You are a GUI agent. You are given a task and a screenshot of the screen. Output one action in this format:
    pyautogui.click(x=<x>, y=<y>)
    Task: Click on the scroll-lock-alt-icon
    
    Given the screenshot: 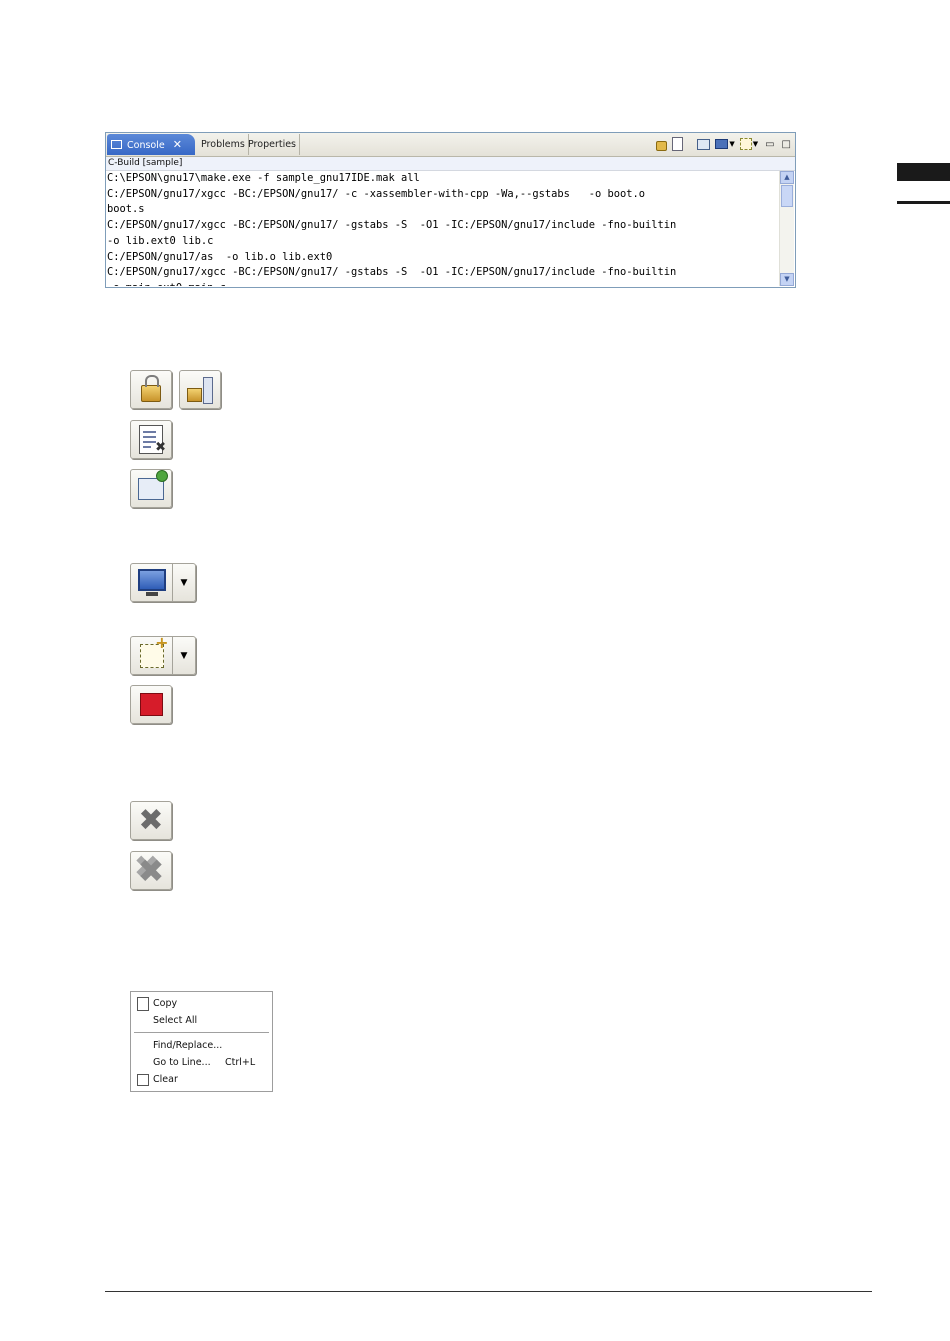 What is the action you would take?
    pyautogui.click(x=200, y=390)
    